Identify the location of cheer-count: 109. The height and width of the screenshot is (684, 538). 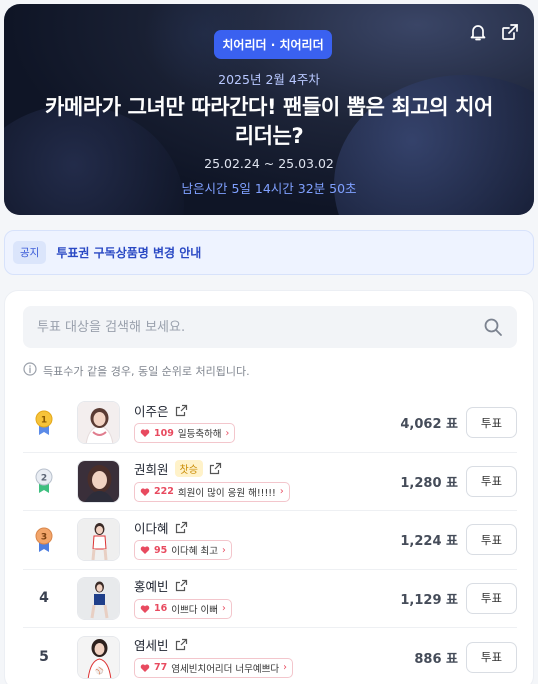
(164, 433).